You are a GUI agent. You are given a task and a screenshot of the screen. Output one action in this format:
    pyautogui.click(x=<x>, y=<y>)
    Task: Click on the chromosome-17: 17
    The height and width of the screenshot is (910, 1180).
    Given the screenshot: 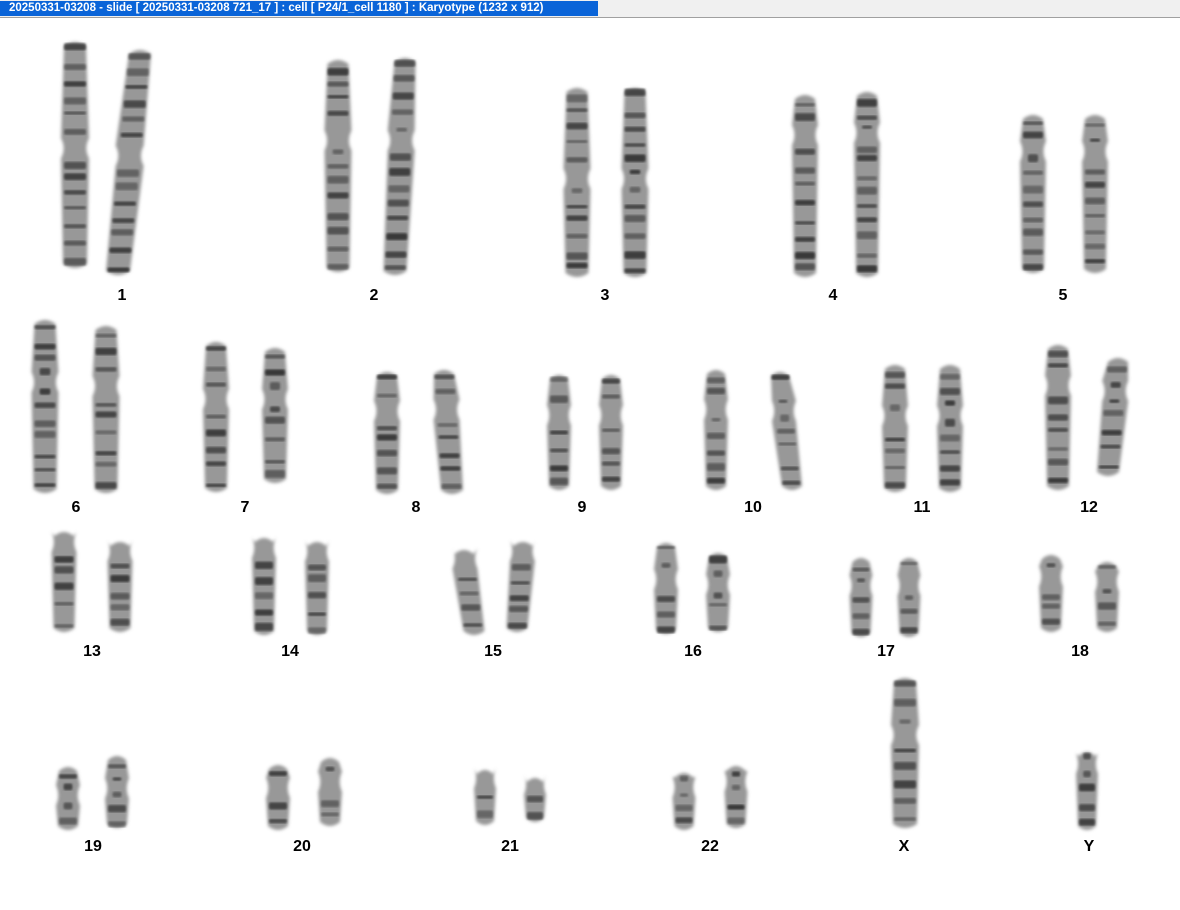 What is the action you would take?
    pyautogui.click(x=885, y=609)
    